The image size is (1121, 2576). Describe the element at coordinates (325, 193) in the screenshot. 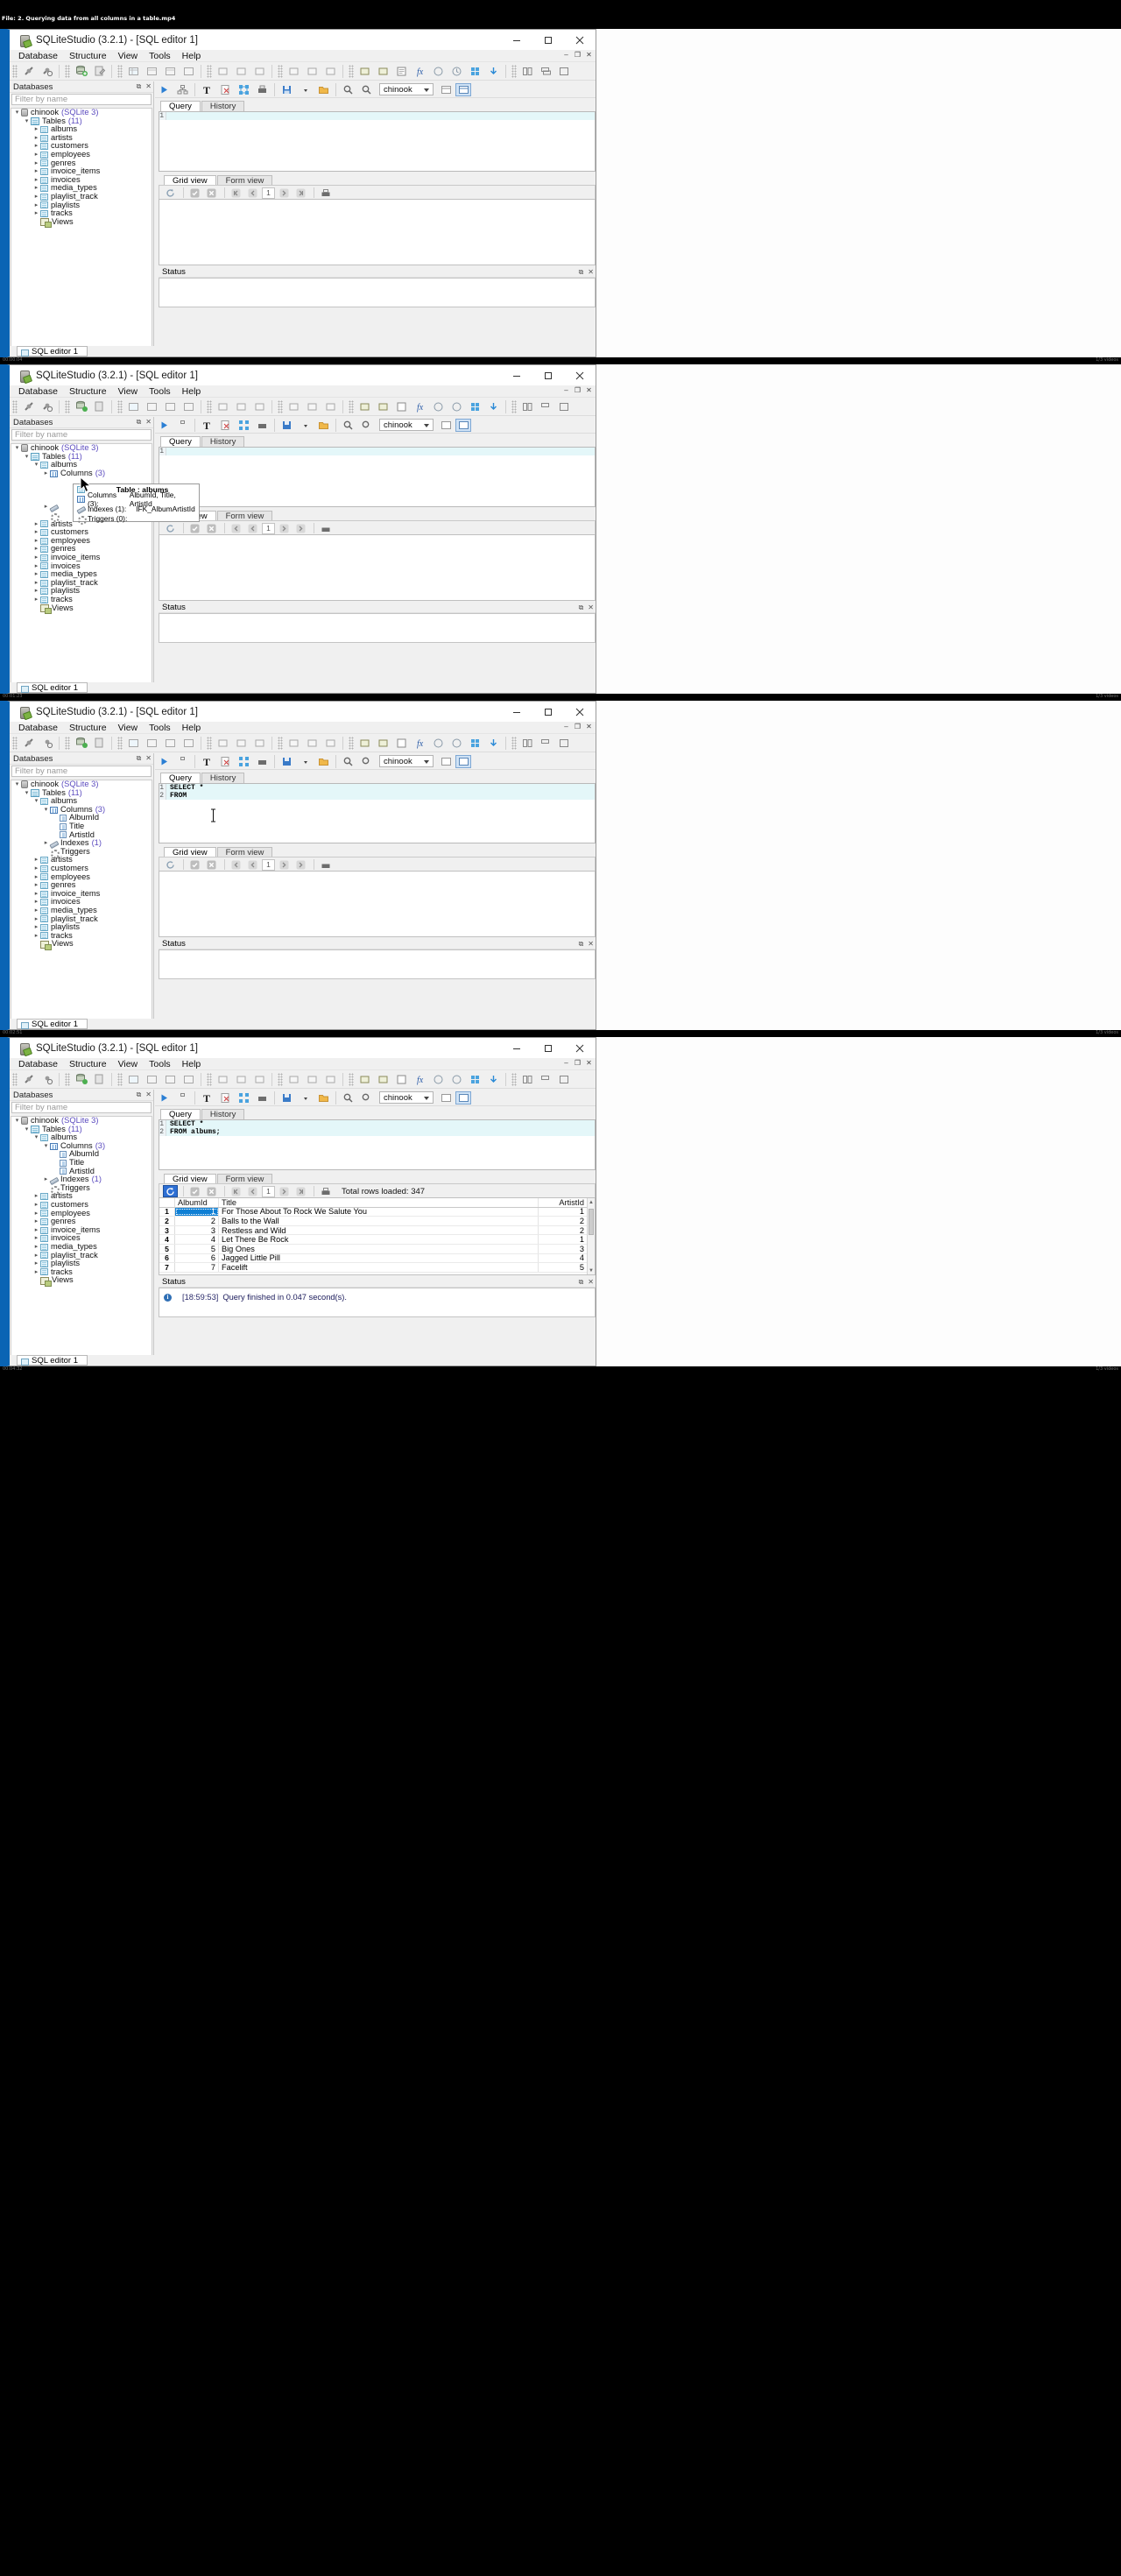

I see `print-results-button` at that location.